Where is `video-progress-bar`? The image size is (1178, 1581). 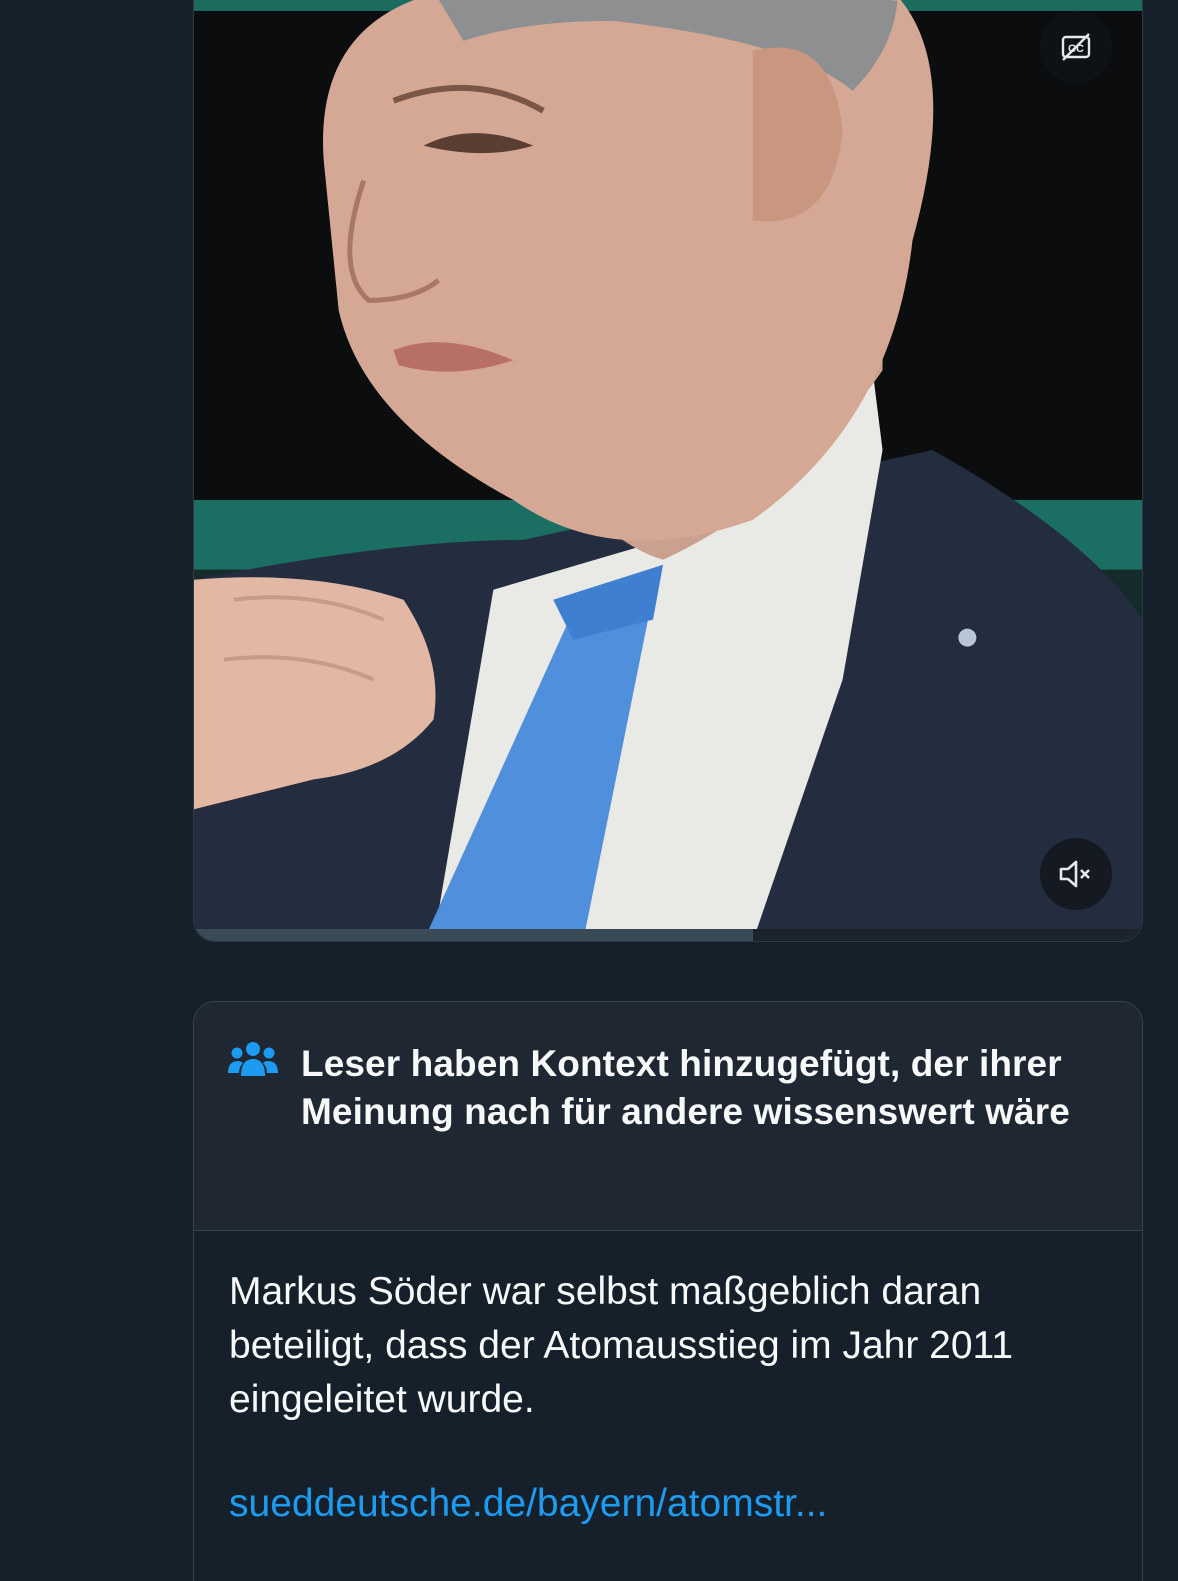
video-progress-bar is located at coordinates (668, 935).